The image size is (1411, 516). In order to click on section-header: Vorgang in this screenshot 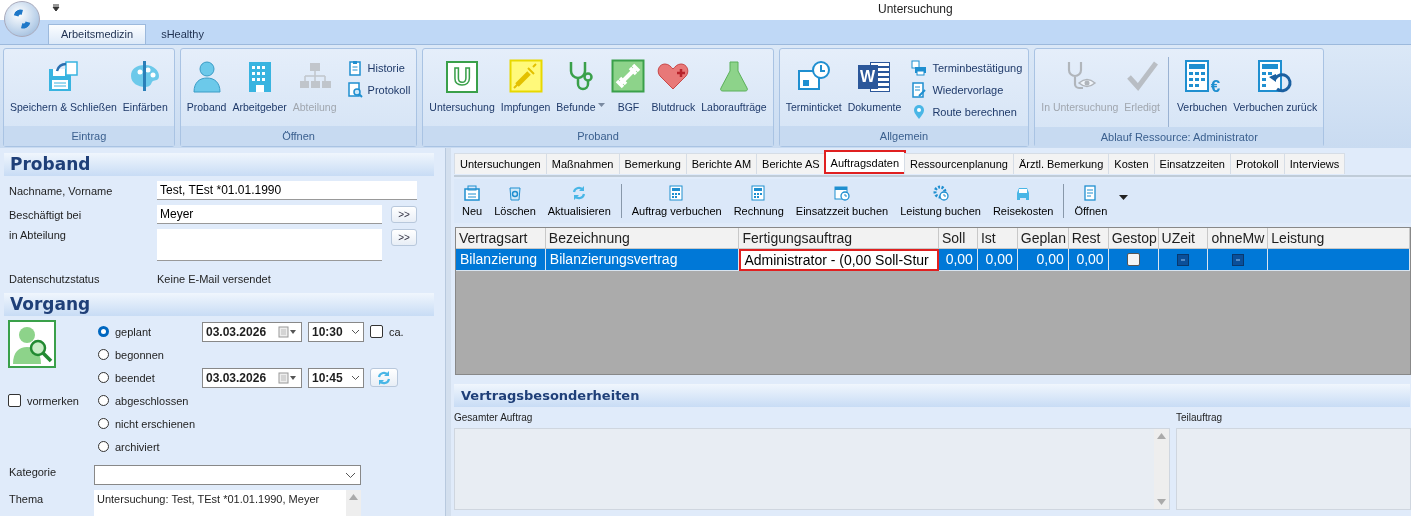, I will do `click(219, 304)`.